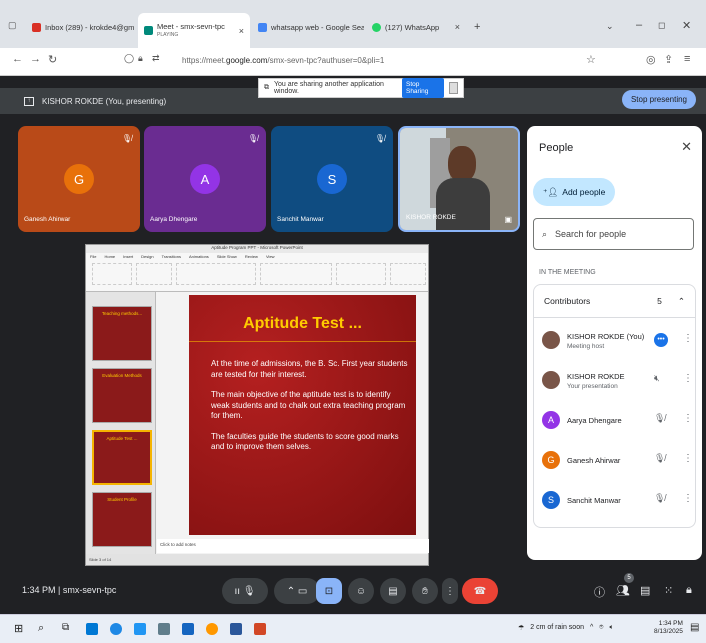 Image resolution: width=706 pixels, height=643 pixels. I want to click on participant-tile: 🎙︎̸ A Aarya Dhengare, so click(205, 179).